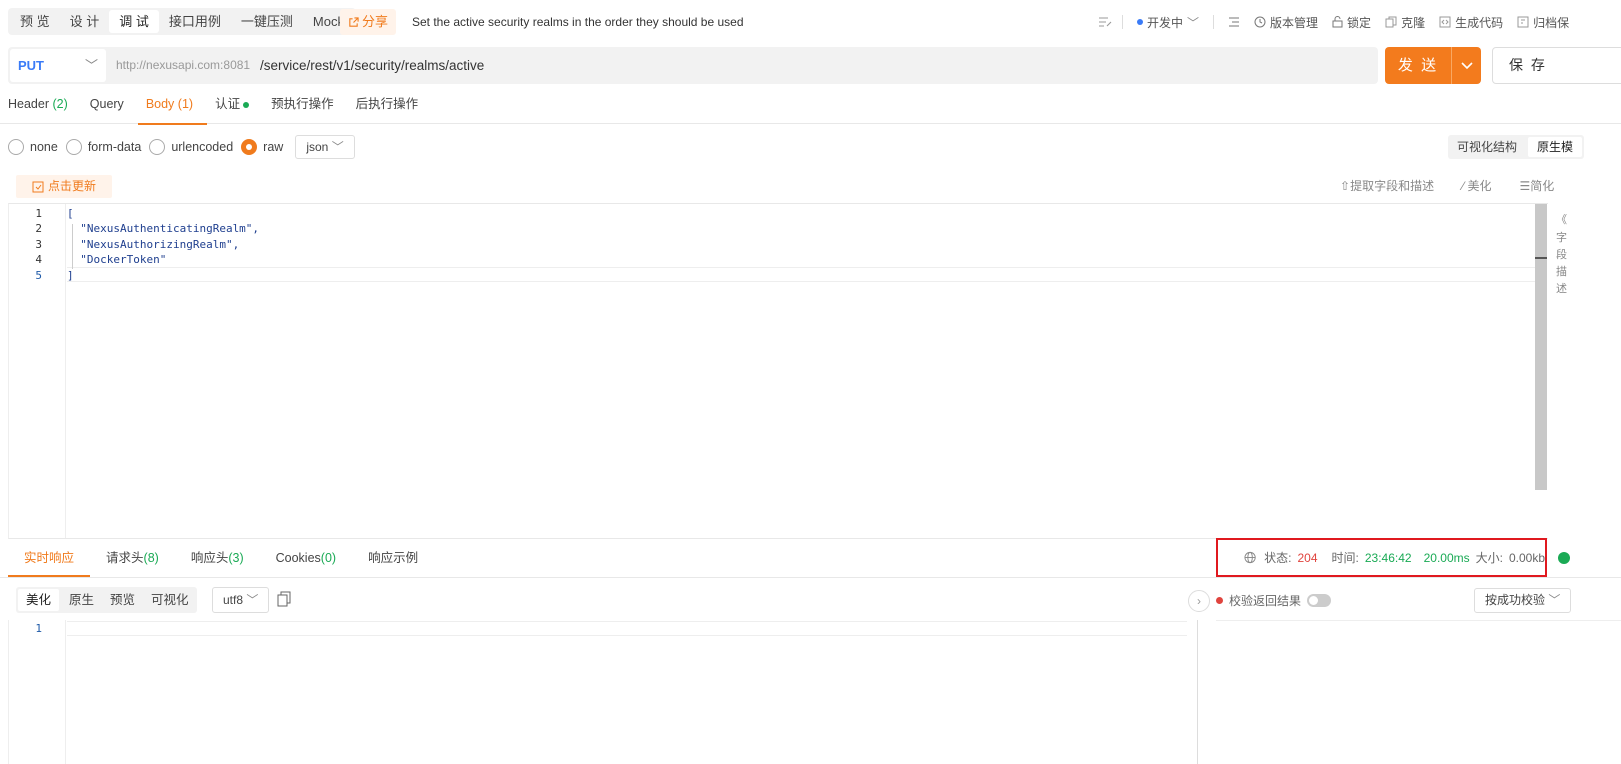 This screenshot has width=1621, height=764. I want to click on code-line: [, so click(70, 213).